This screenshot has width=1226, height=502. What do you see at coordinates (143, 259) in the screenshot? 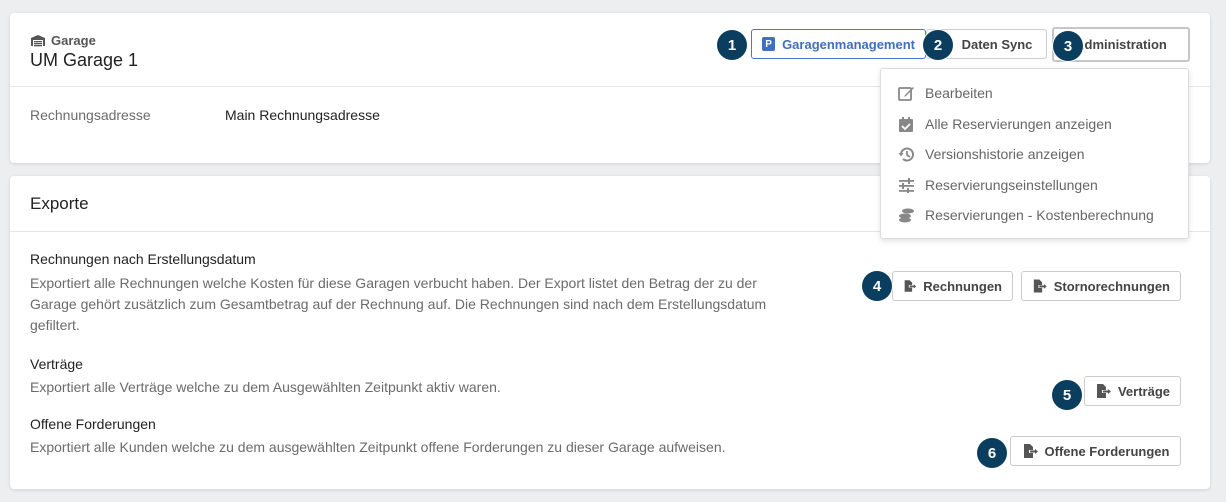
I see `section-heading-rechnungen: Rechnungen nach Erstellungsdatum` at bounding box center [143, 259].